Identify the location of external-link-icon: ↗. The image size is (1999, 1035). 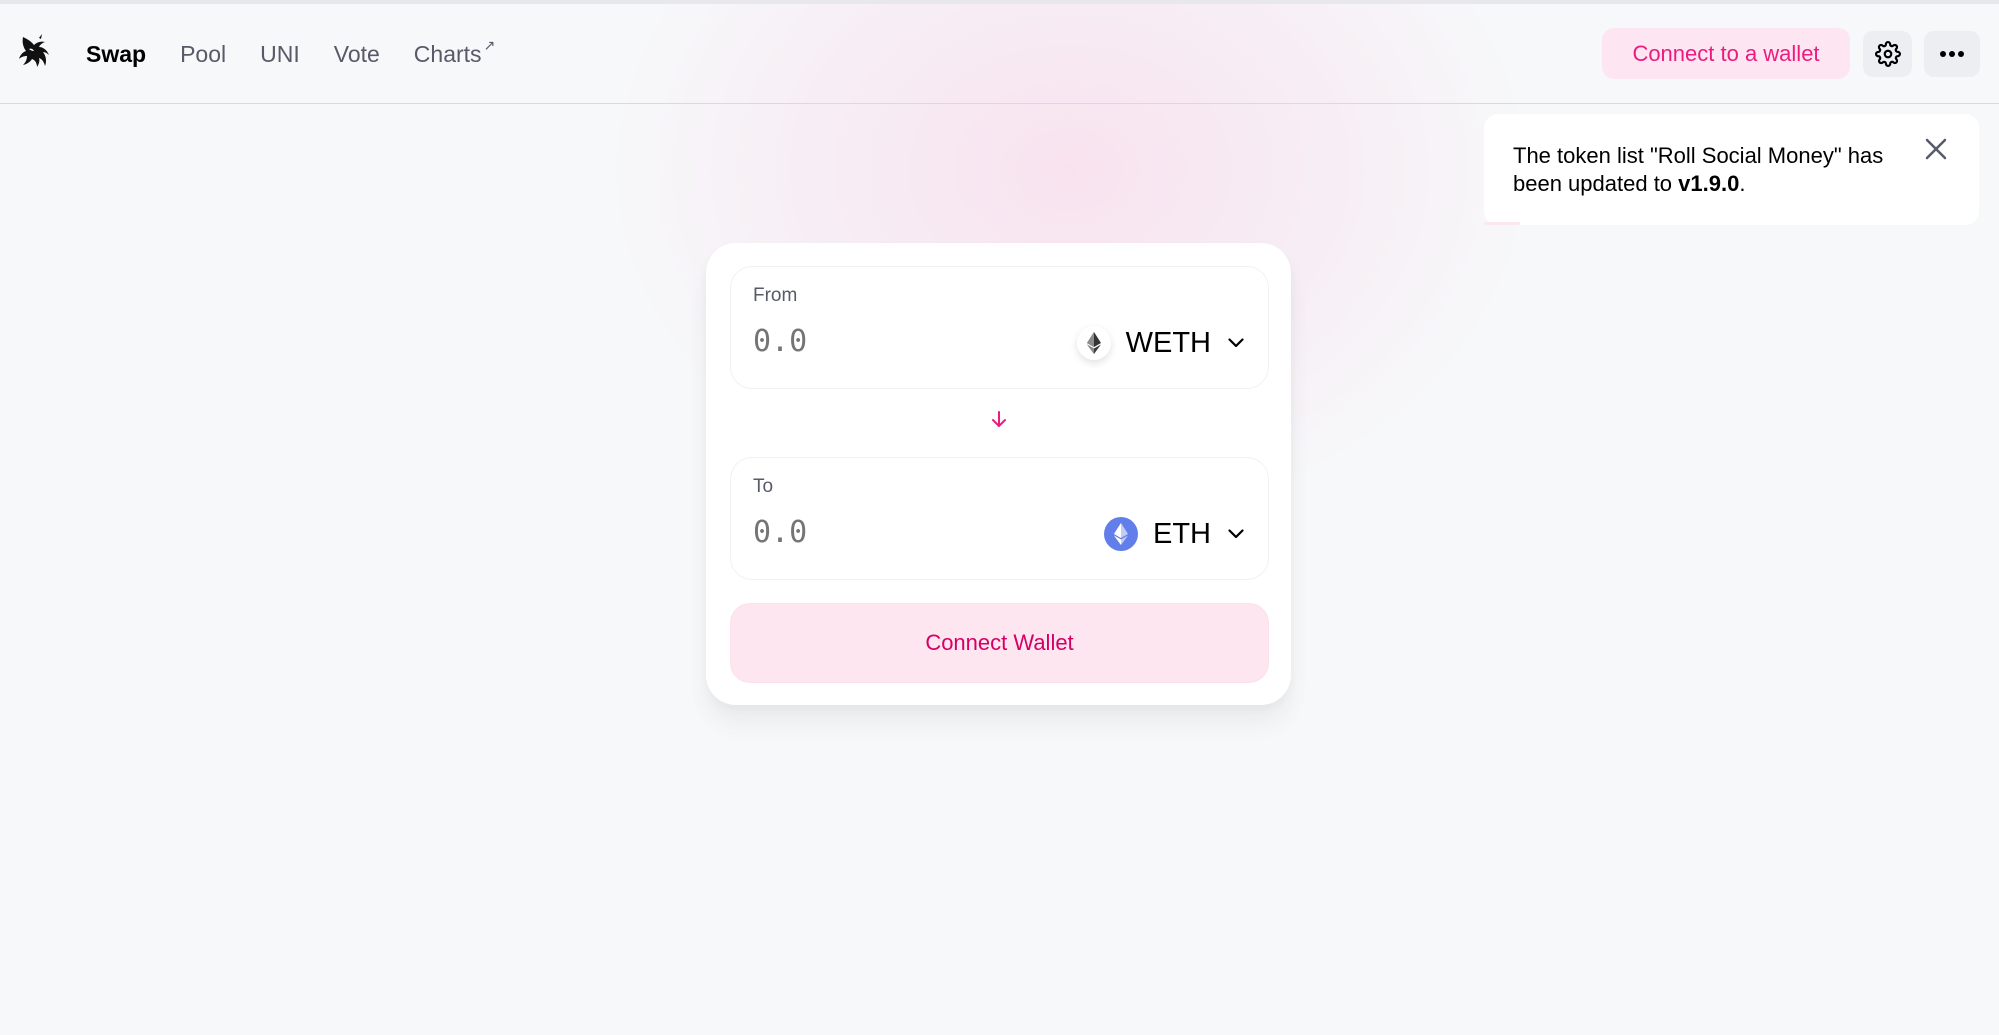
(489, 44).